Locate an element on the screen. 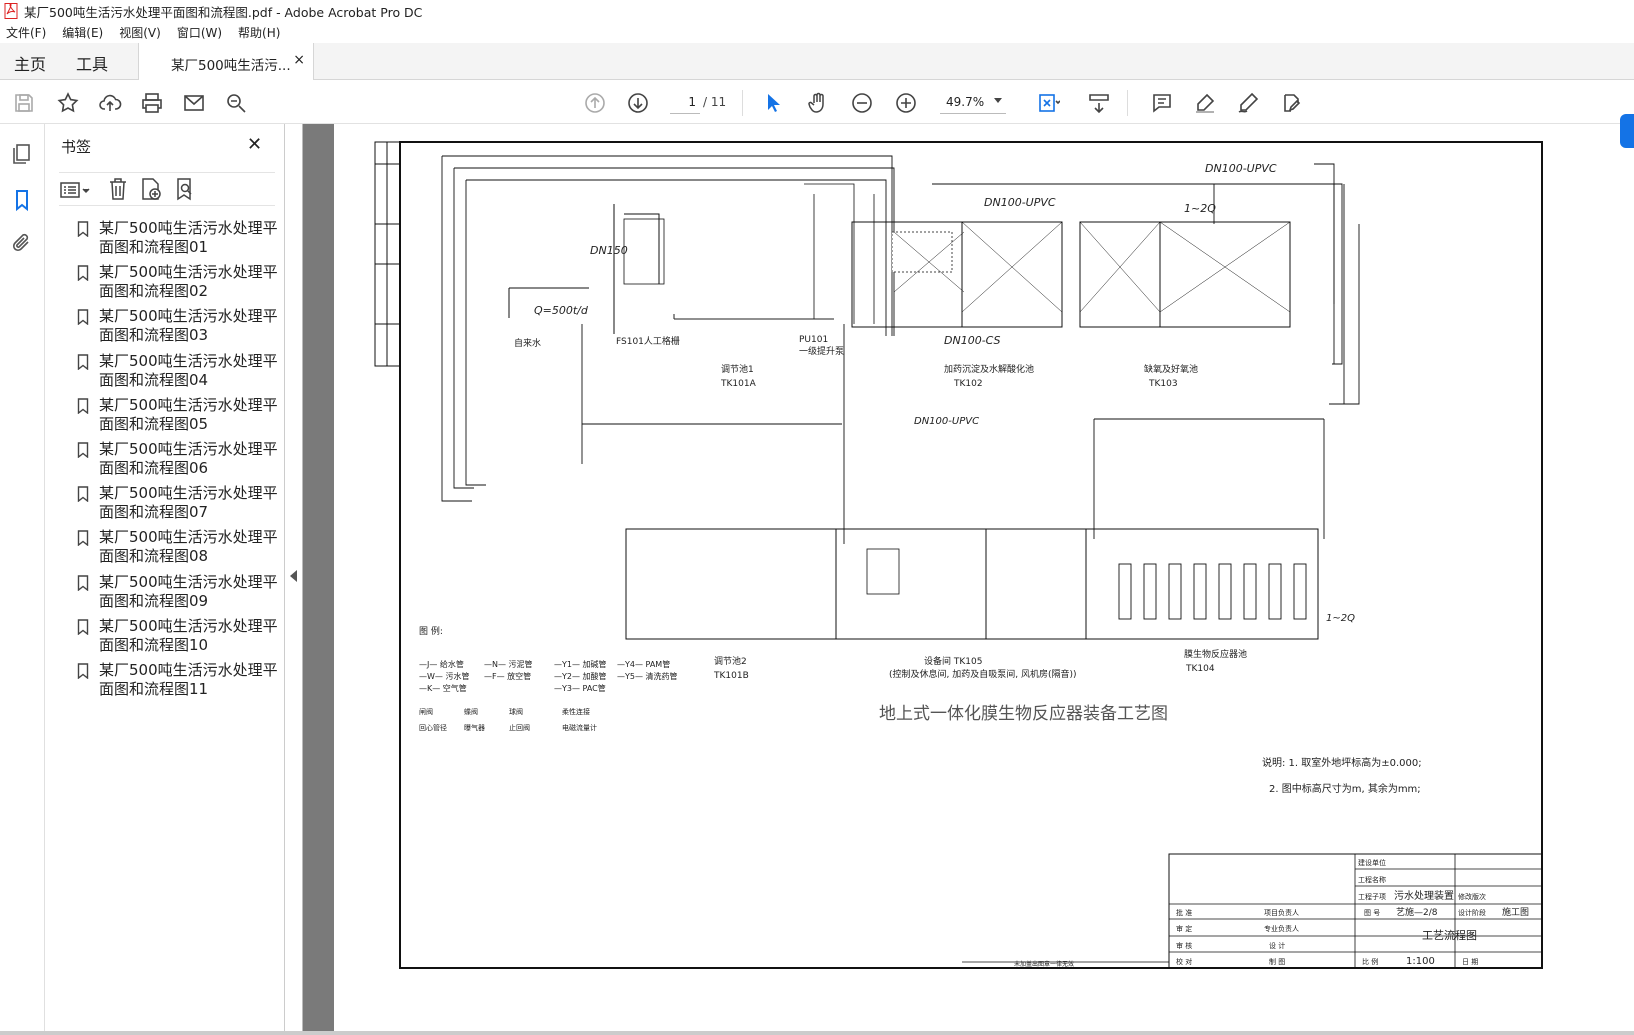  svg-text: 图 例: is located at coordinates (431, 631).